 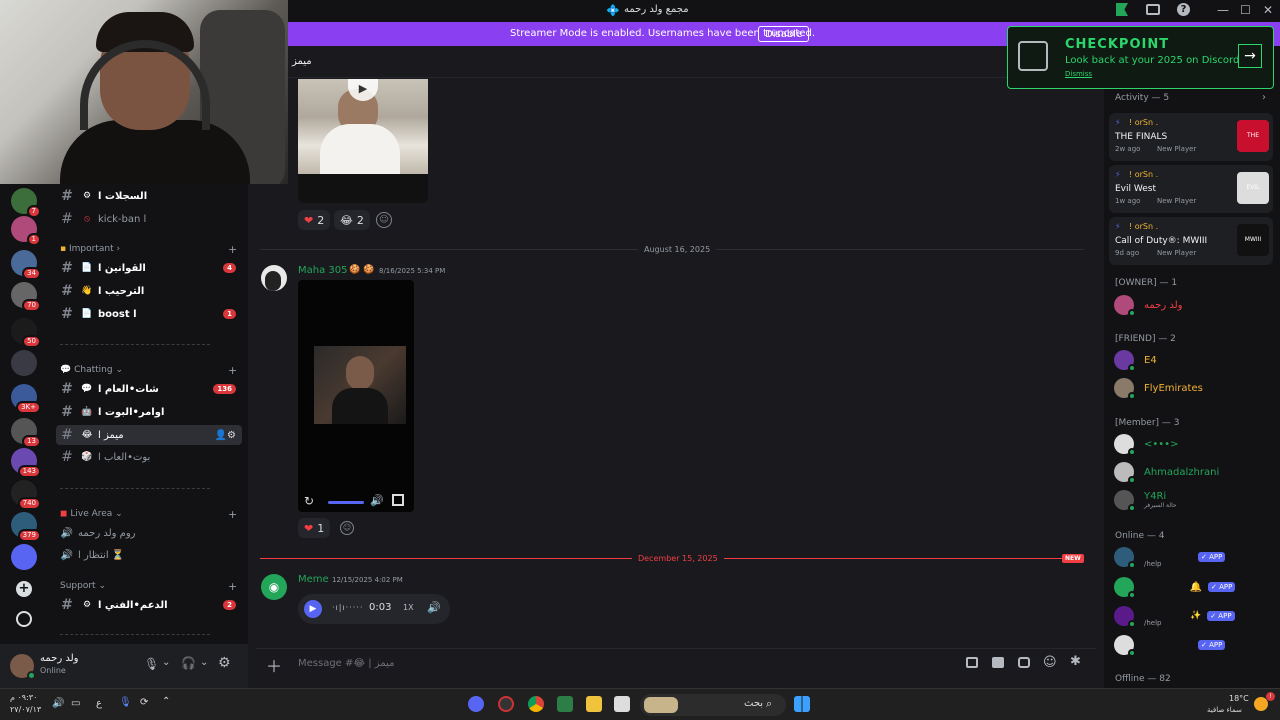 I want to click on inbox-icon, so click(x=1153, y=9).